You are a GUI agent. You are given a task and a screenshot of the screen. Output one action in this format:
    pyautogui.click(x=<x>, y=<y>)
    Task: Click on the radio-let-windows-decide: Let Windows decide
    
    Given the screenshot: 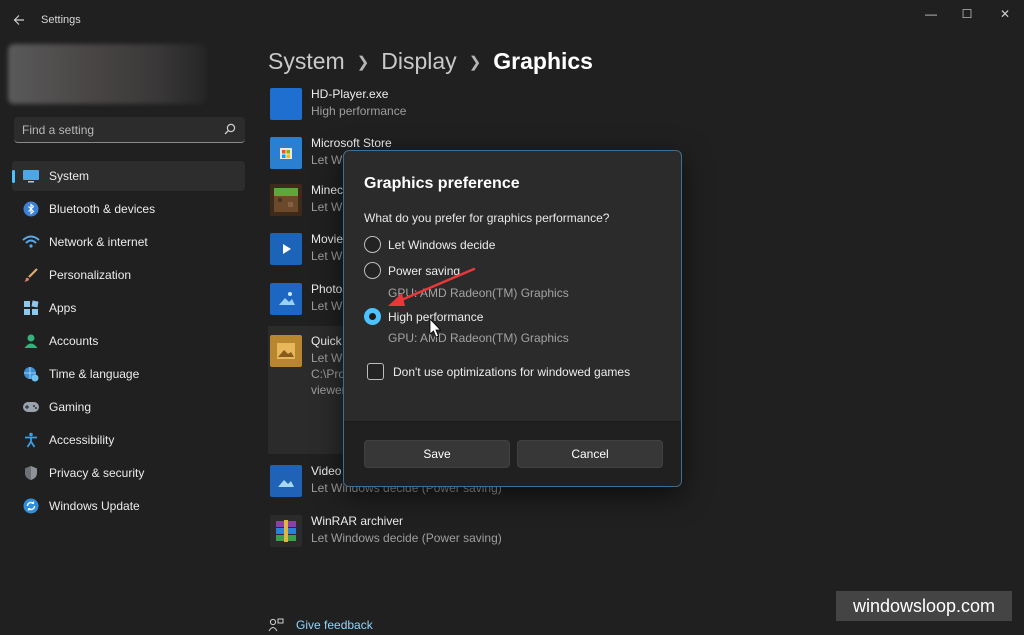 What is the action you would take?
    pyautogui.click(x=429, y=244)
    